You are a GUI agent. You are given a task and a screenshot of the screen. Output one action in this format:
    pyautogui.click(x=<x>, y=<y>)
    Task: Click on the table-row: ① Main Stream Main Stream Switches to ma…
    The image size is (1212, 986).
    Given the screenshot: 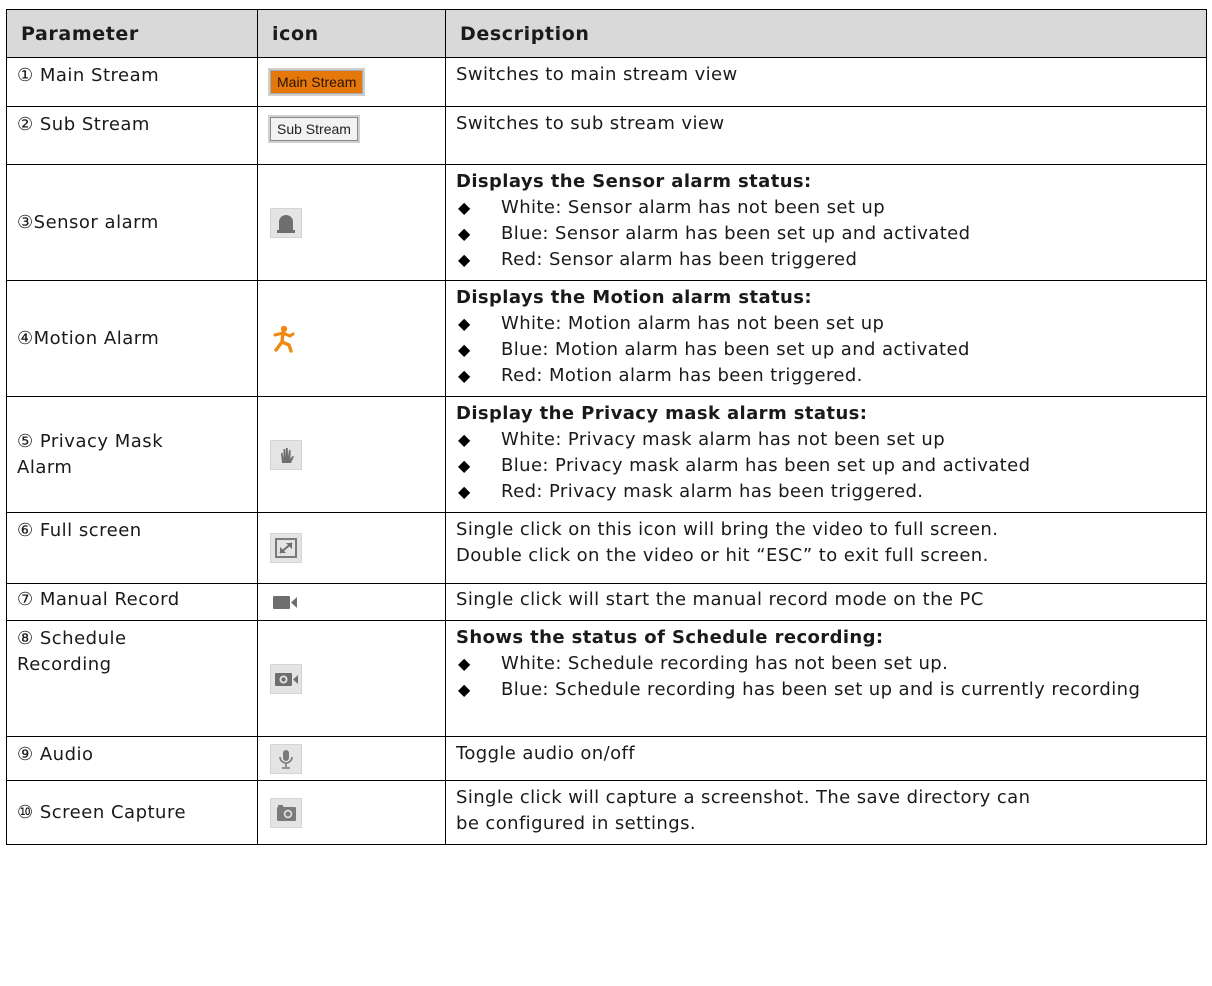 What is the action you would take?
    pyautogui.click(x=606, y=82)
    